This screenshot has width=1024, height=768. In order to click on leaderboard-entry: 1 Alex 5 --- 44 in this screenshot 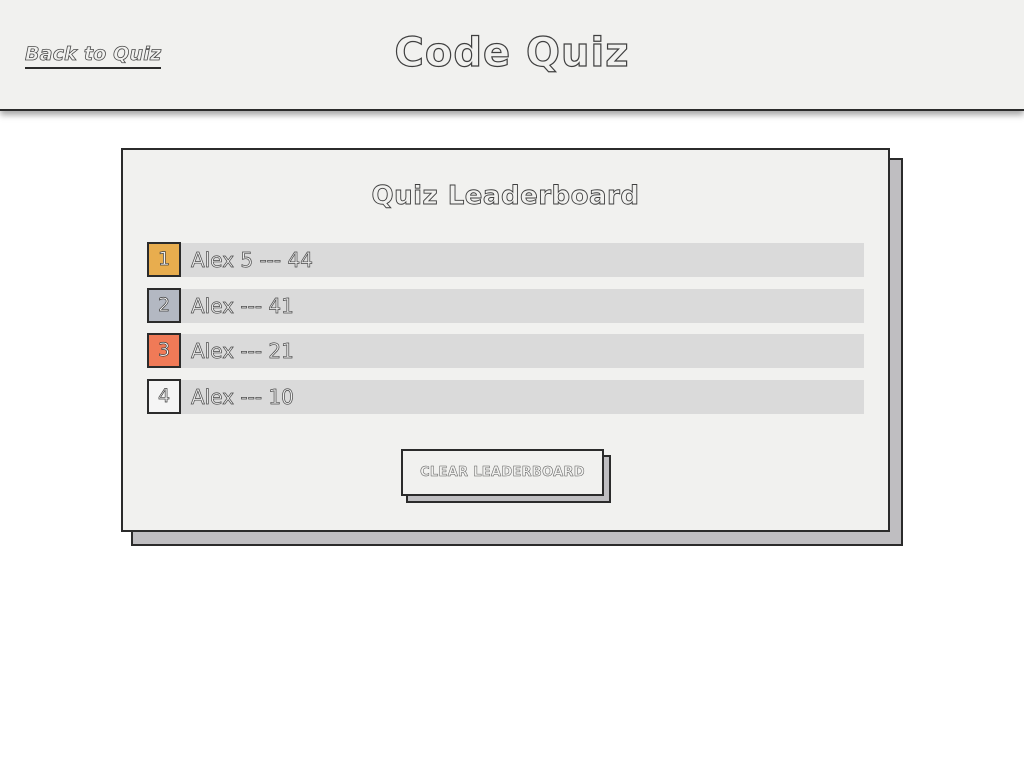, I will do `click(505, 260)`.